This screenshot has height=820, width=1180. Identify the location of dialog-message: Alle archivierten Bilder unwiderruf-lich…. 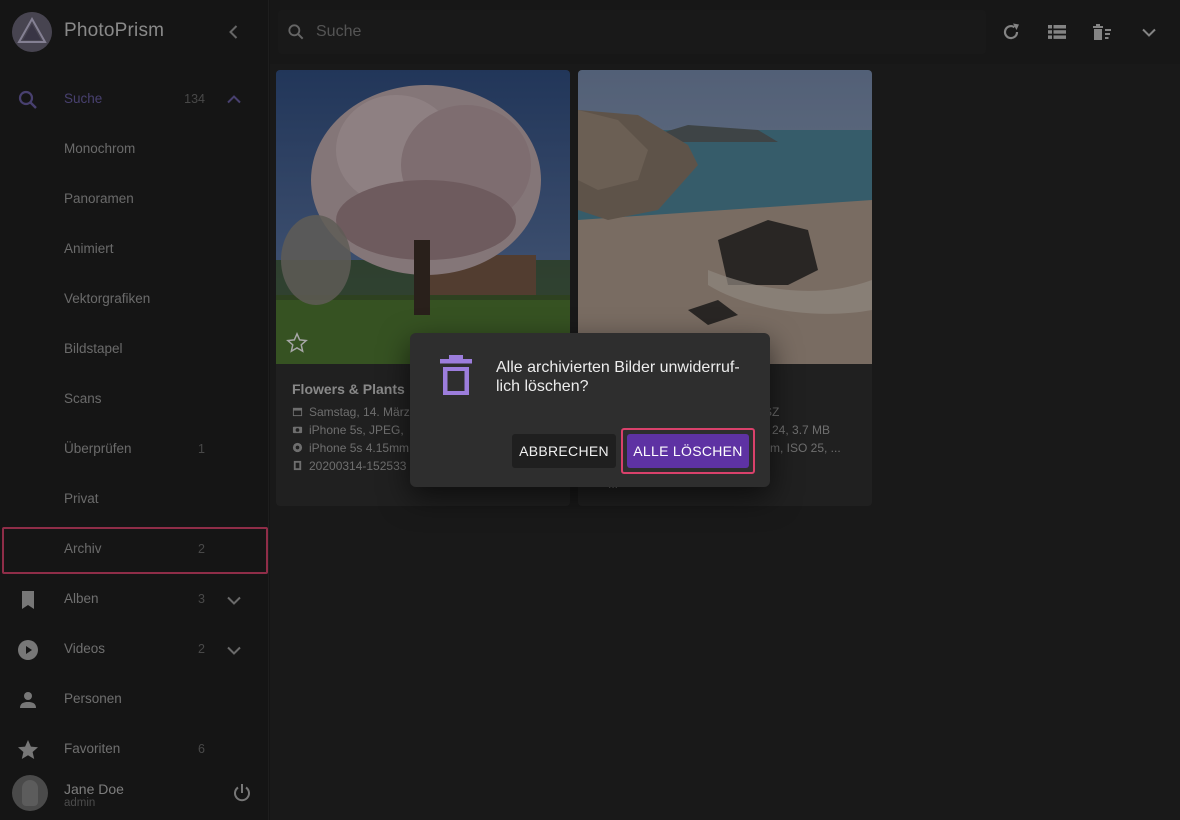
(618, 377).